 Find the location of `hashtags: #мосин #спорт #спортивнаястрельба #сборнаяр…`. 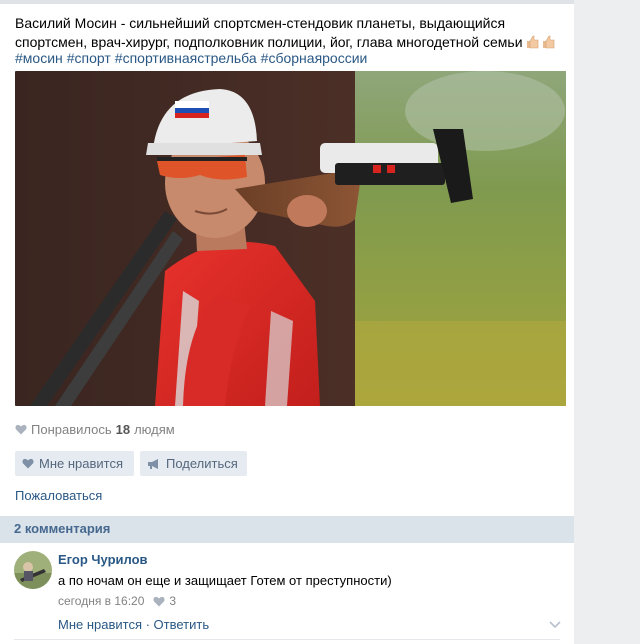

hashtags: #мосин #спорт #спортивнаястрельба #сборнаяр… is located at coordinates (193, 58).